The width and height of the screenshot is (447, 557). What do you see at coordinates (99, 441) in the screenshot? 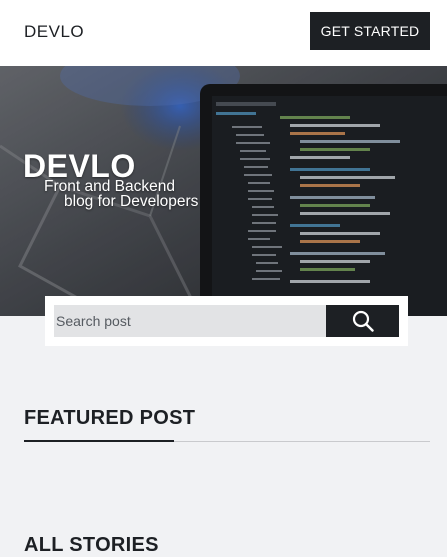
I see `section-divider-accent` at bounding box center [99, 441].